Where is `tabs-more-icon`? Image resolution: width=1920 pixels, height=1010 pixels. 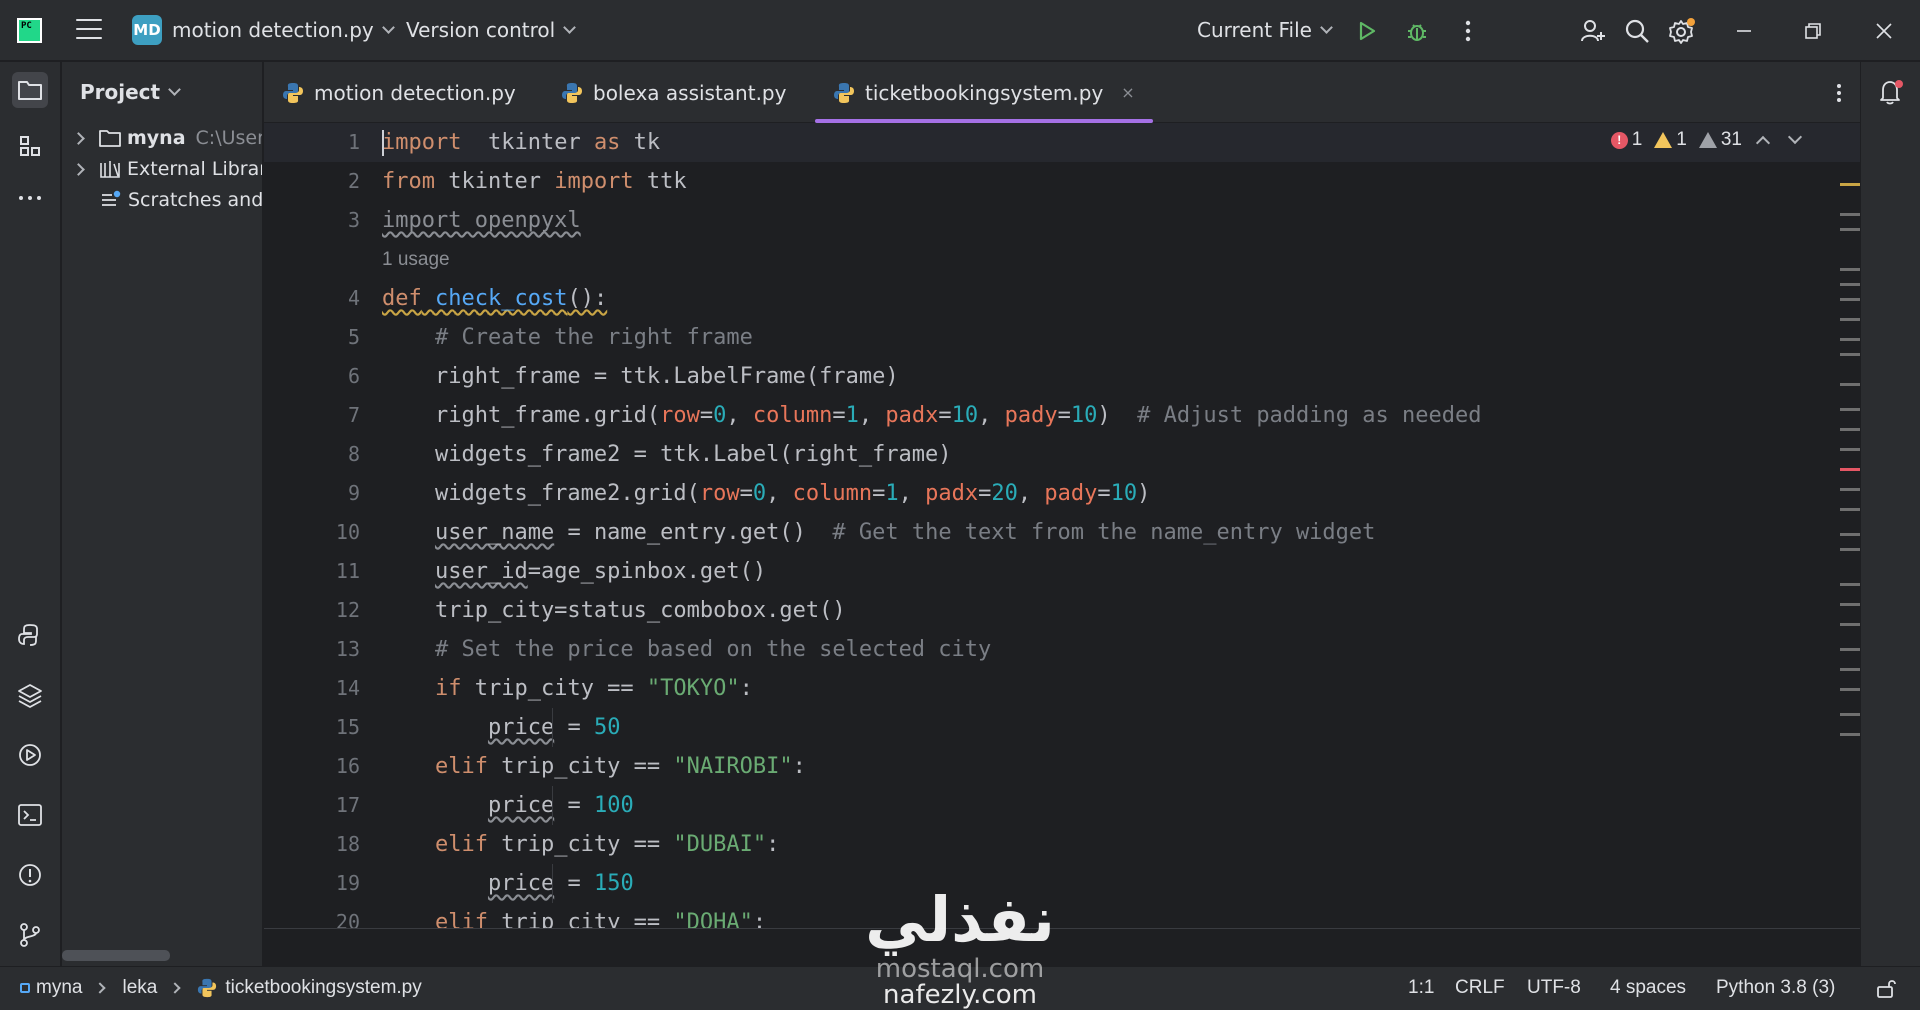
tabs-more-icon is located at coordinates (1839, 93).